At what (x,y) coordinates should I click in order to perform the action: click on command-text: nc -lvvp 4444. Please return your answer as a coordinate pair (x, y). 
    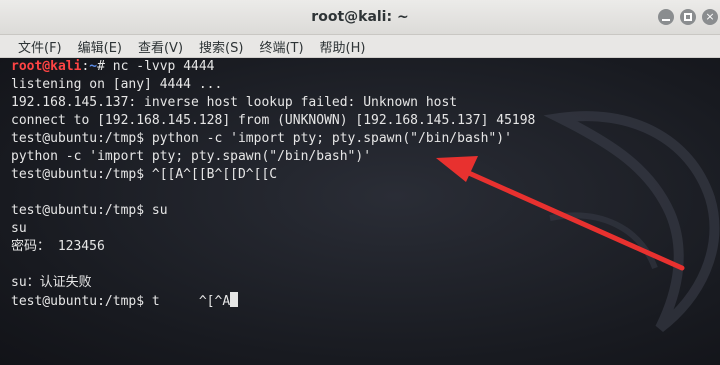
    Looking at the image, I should click on (163, 66).